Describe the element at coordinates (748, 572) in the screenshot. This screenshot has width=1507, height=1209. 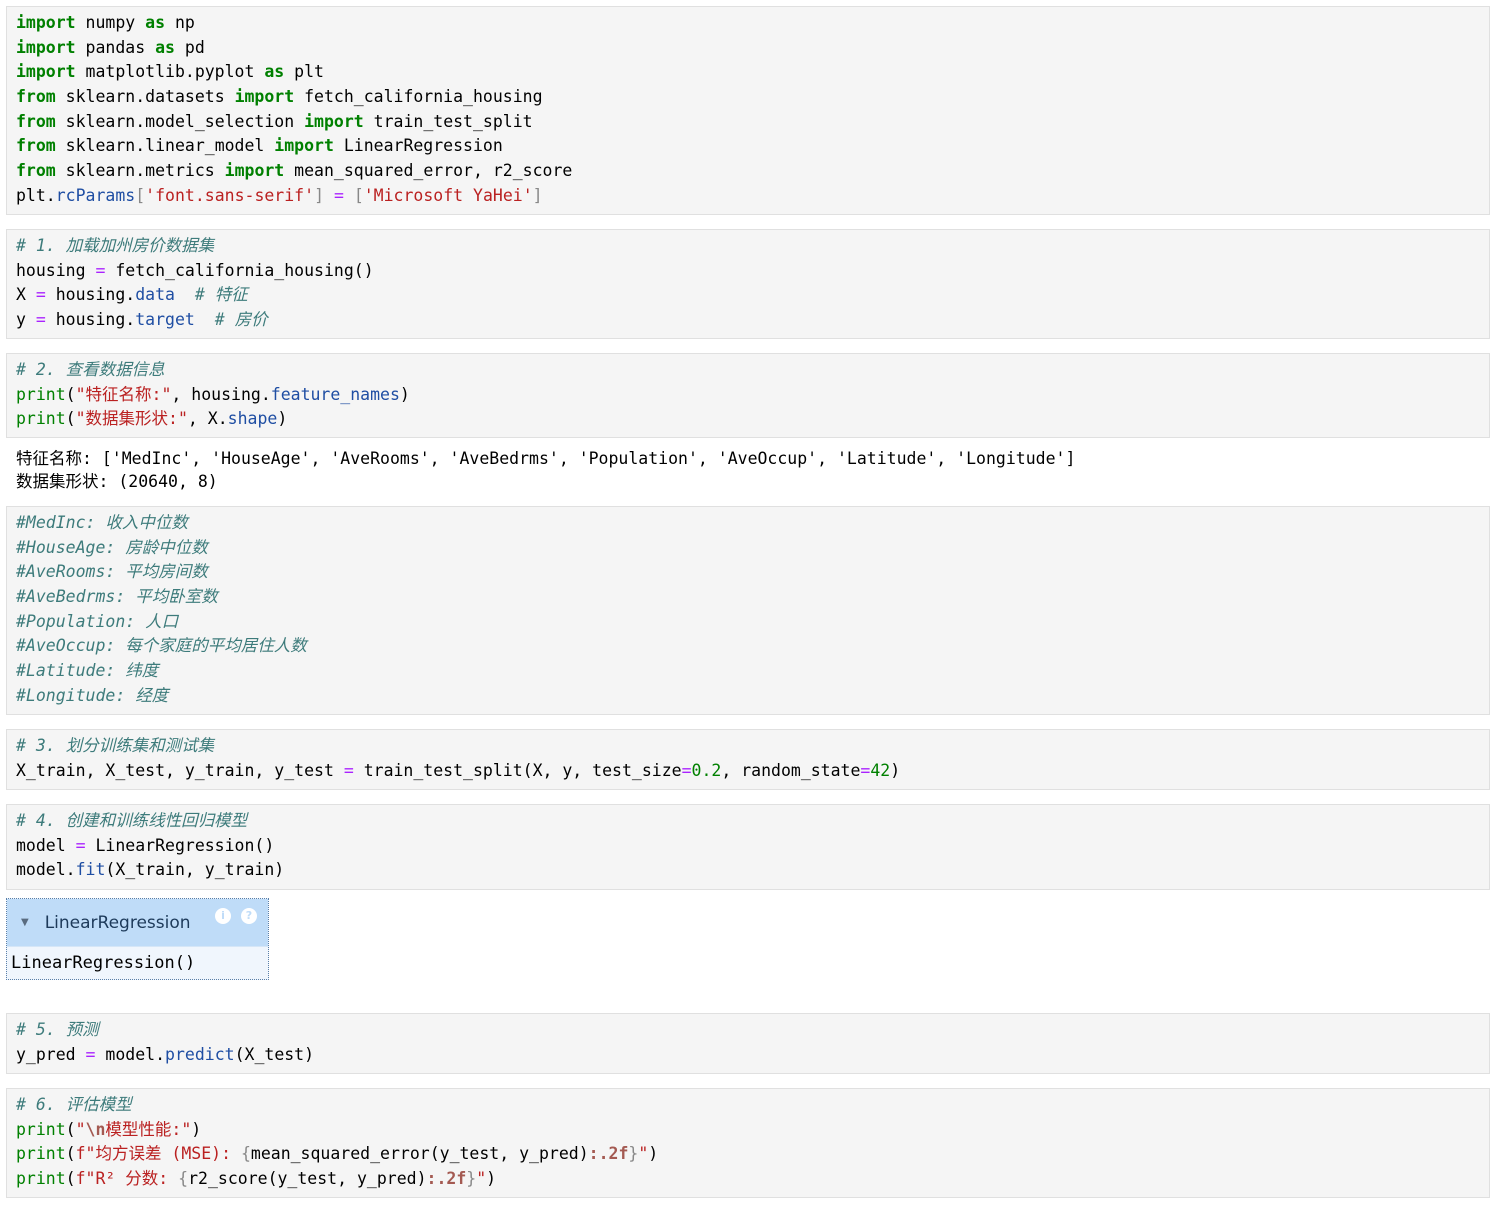
I see `code-line: #AveRooms: 平均房间数` at that location.